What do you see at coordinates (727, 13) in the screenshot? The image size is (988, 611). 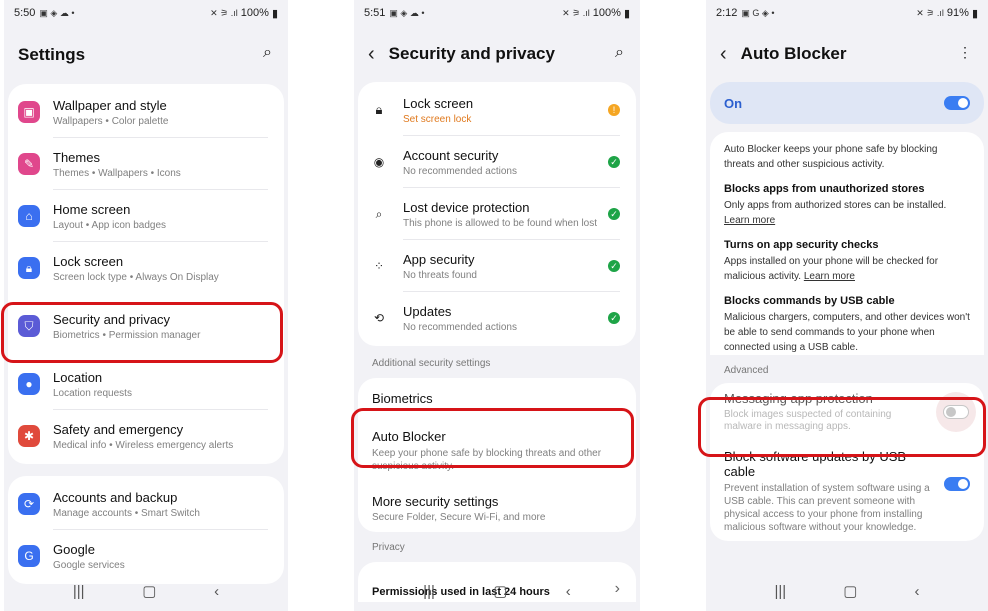 I see `status-time: 2:12` at bounding box center [727, 13].